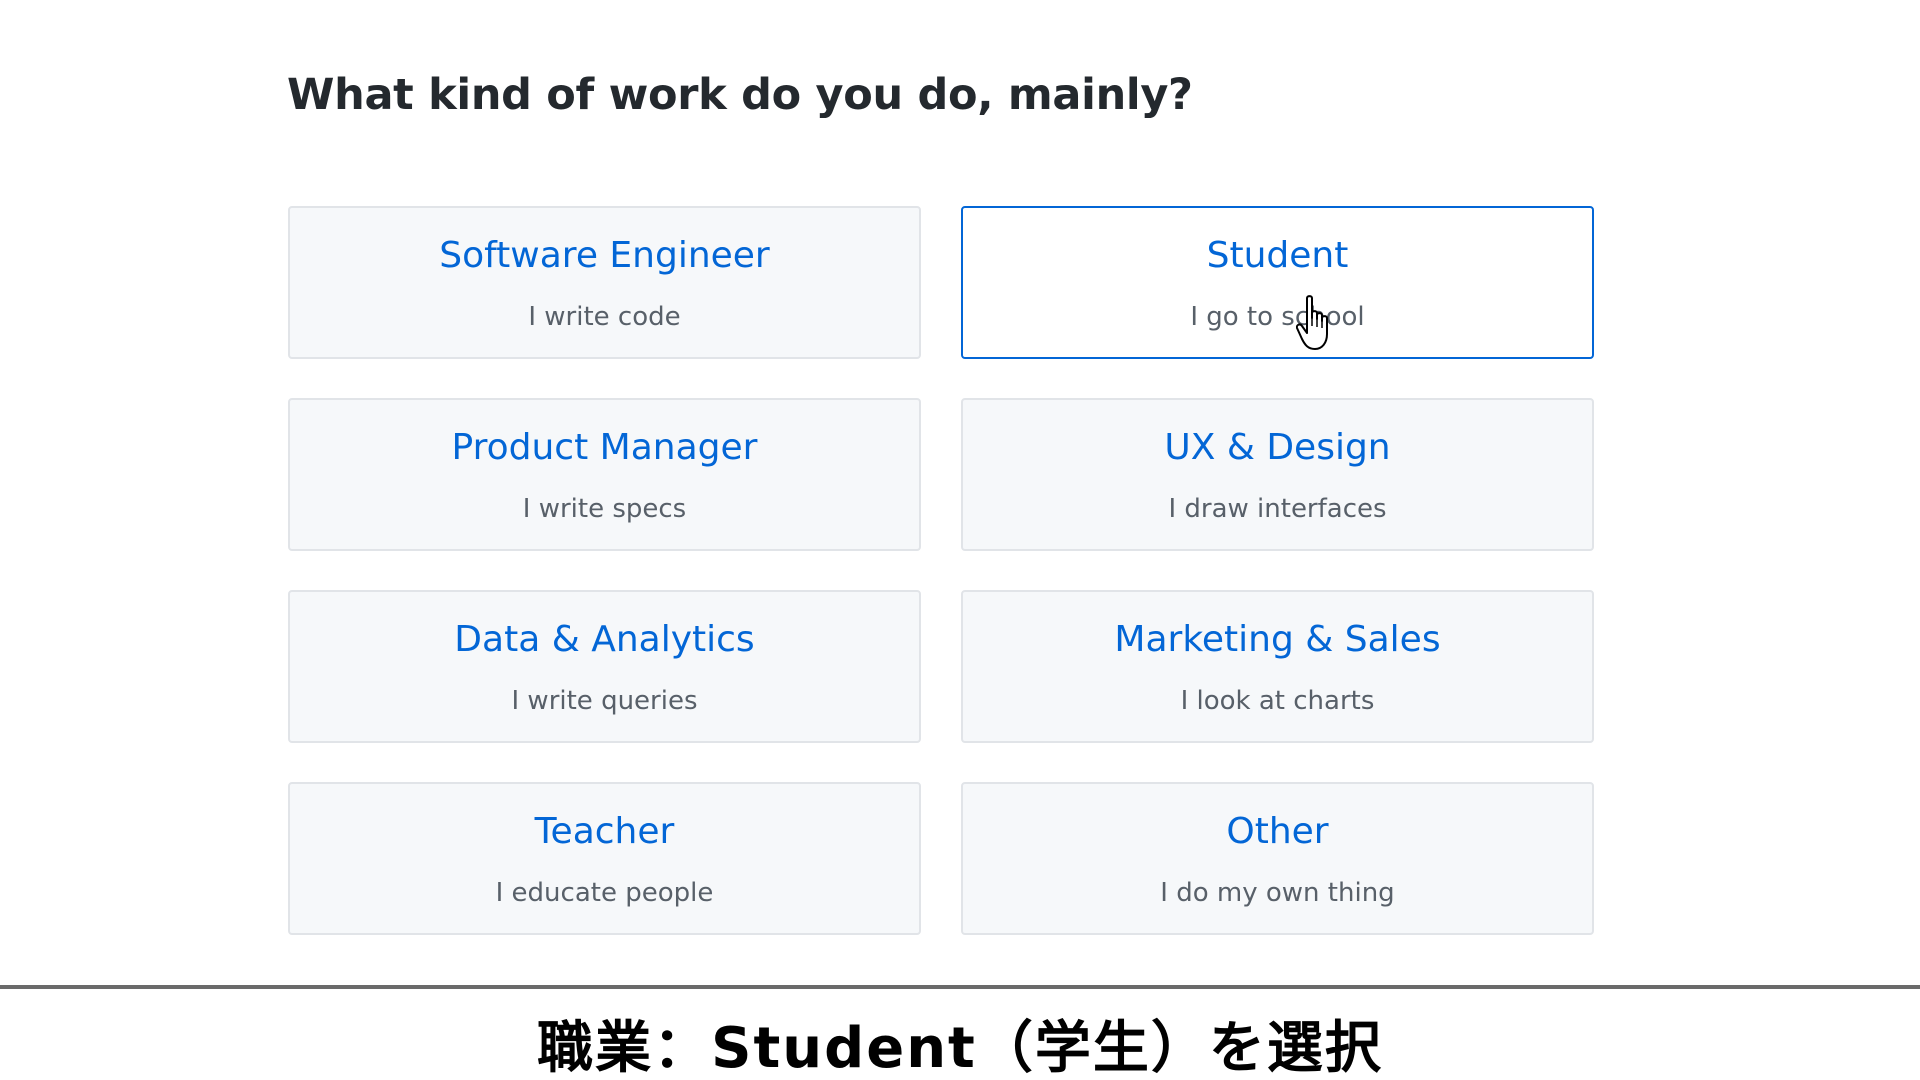 The image size is (1920, 1080). Describe the element at coordinates (604, 639) in the screenshot. I see `option-title: Data & Analytics` at that location.